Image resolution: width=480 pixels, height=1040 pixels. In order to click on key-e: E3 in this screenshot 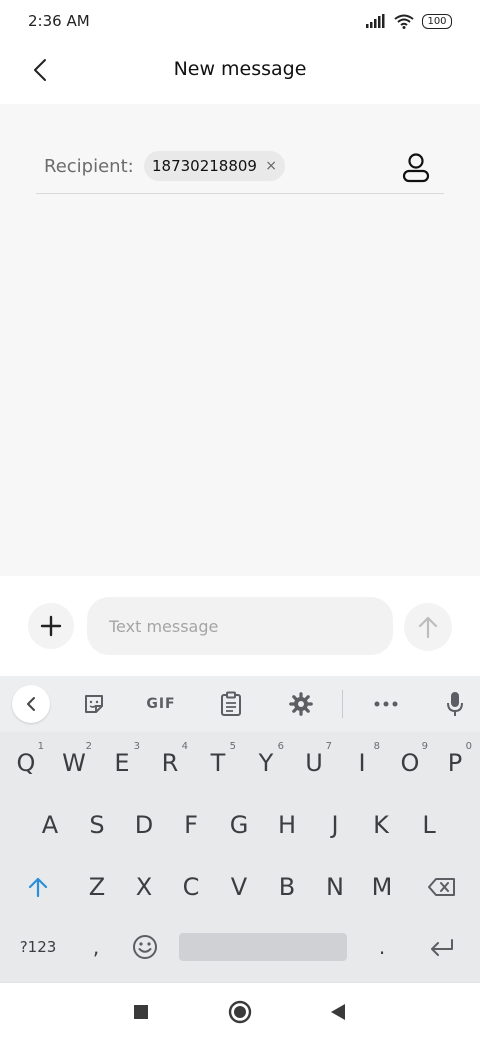, I will do `click(122, 763)`.